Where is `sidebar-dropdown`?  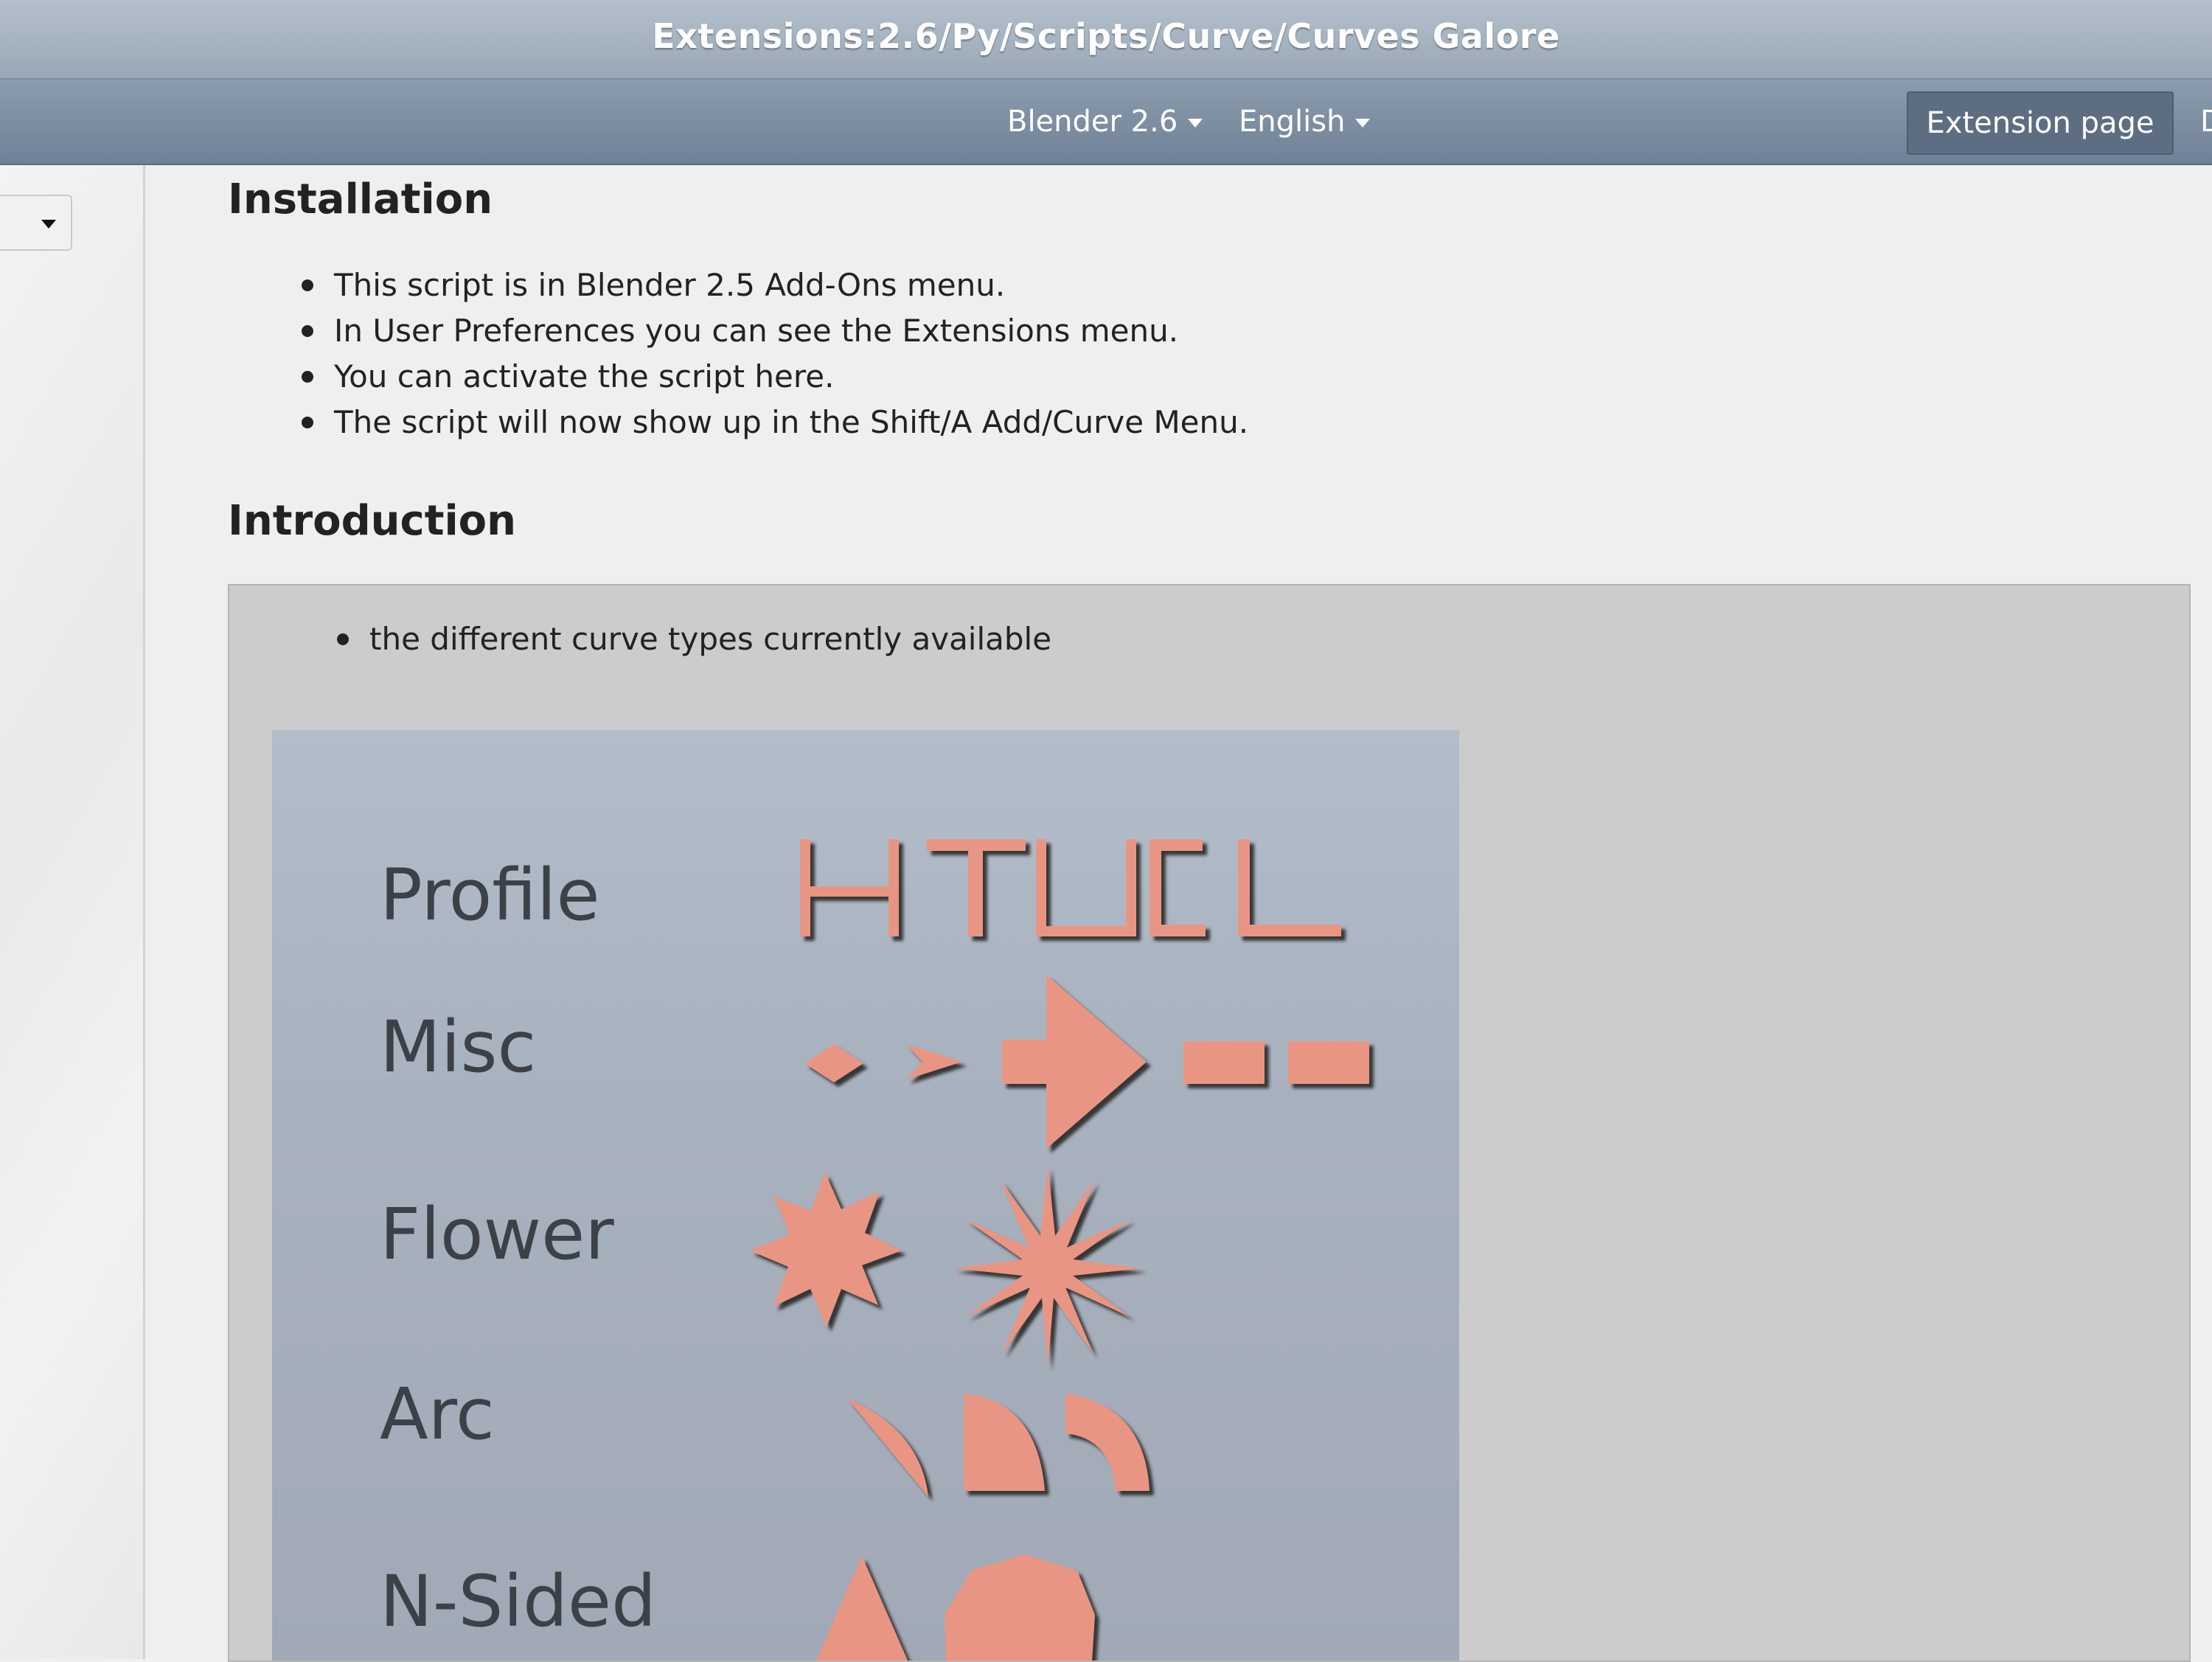 sidebar-dropdown is located at coordinates (36, 223).